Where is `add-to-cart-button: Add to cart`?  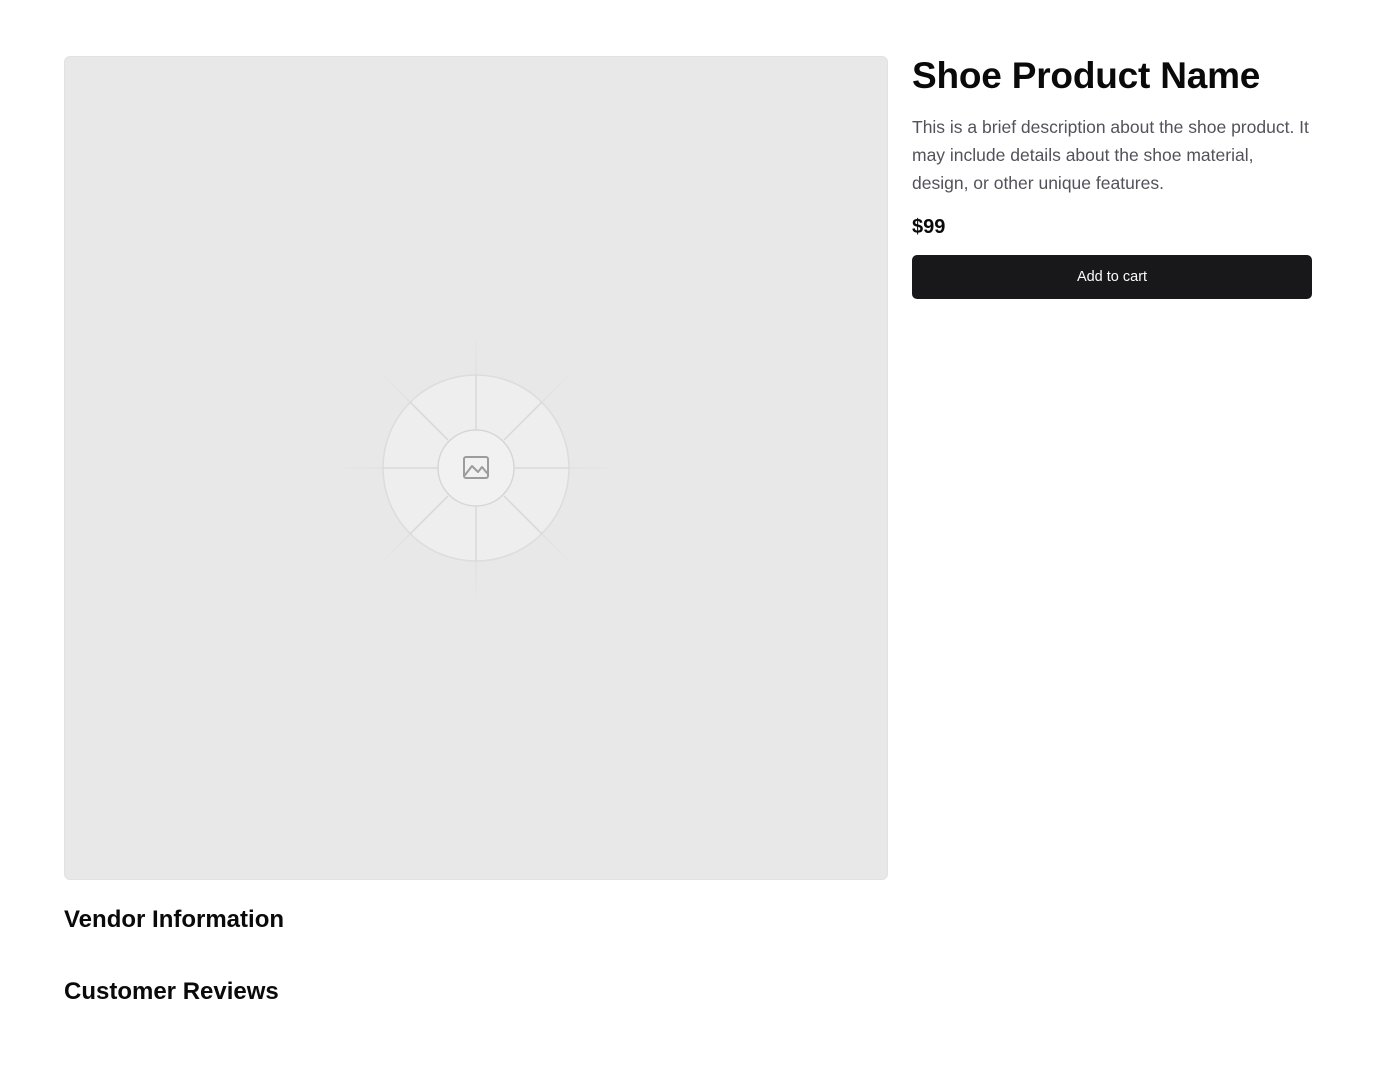
add-to-cart-button: Add to cart is located at coordinates (1112, 277).